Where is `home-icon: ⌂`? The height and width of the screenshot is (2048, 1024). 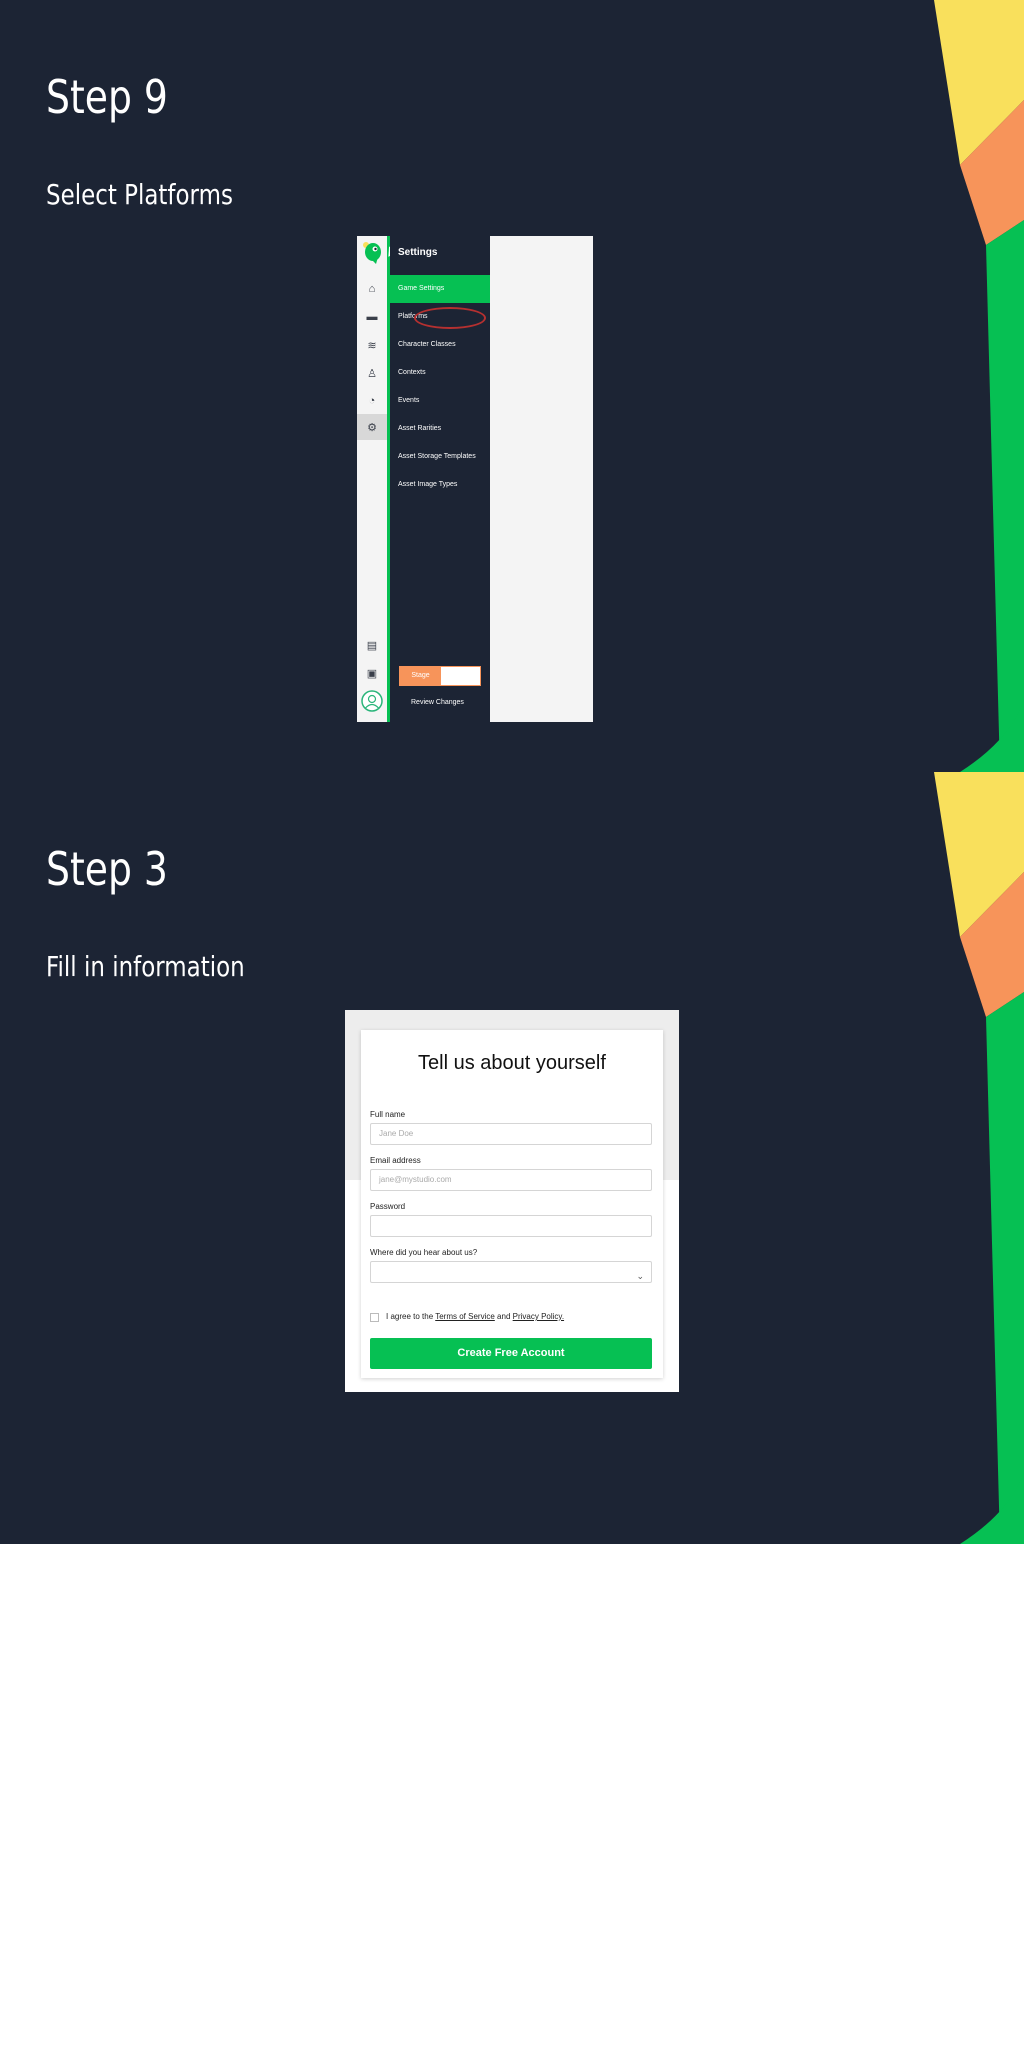
home-icon: ⌂ is located at coordinates (372, 289).